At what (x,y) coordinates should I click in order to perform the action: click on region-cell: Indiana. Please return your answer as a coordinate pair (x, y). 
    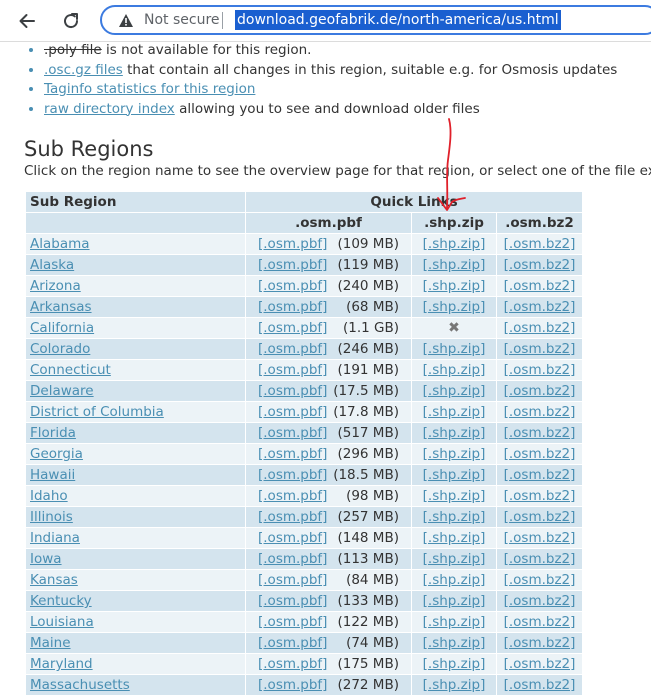
    Looking at the image, I should click on (135, 538).